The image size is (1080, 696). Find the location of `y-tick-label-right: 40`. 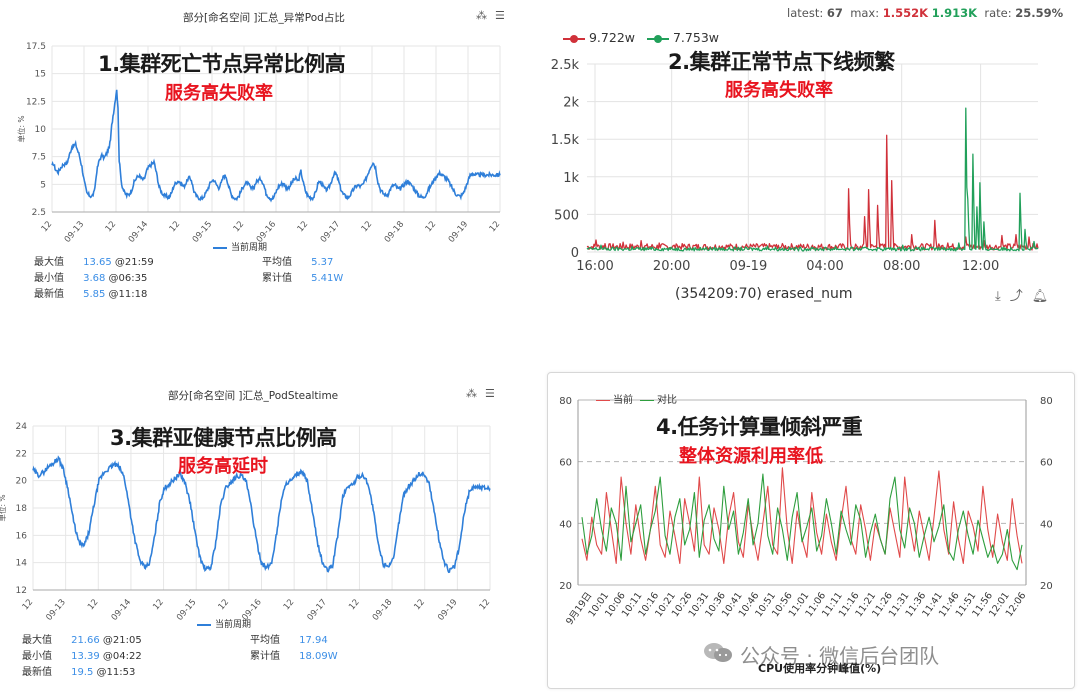

y-tick-label-right: 40 is located at coordinates (1046, 524).